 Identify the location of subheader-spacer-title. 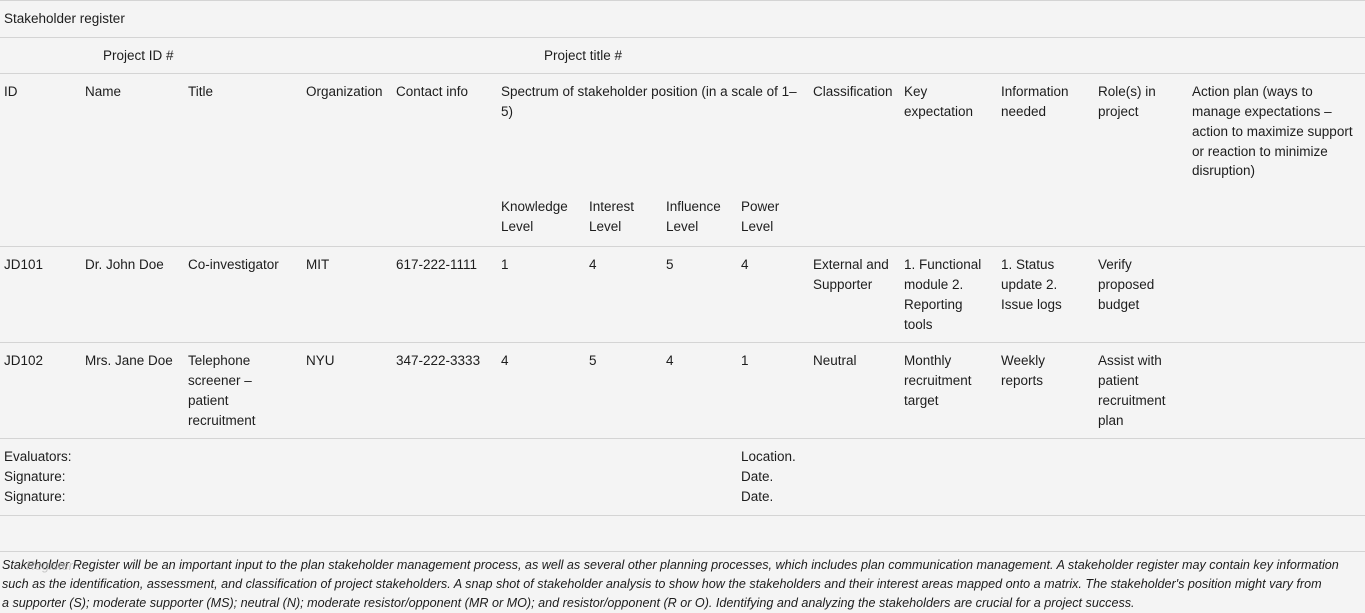
(243, 218).